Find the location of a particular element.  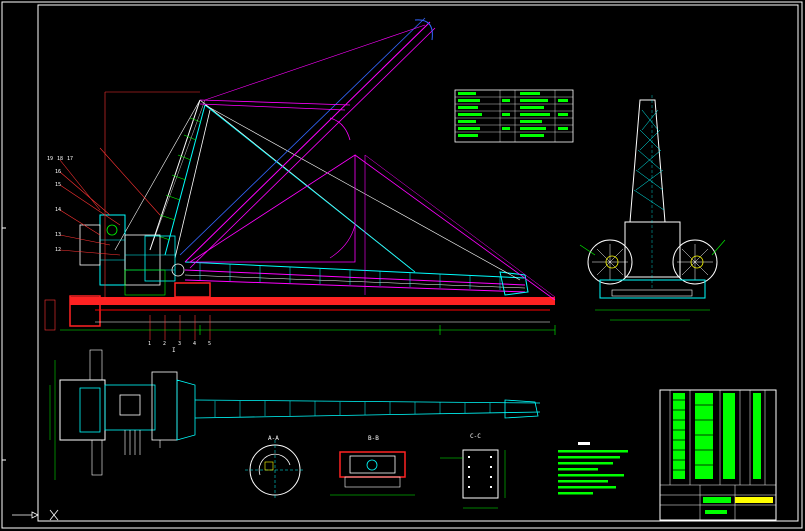

title-block is located at coordinates (718, 455).